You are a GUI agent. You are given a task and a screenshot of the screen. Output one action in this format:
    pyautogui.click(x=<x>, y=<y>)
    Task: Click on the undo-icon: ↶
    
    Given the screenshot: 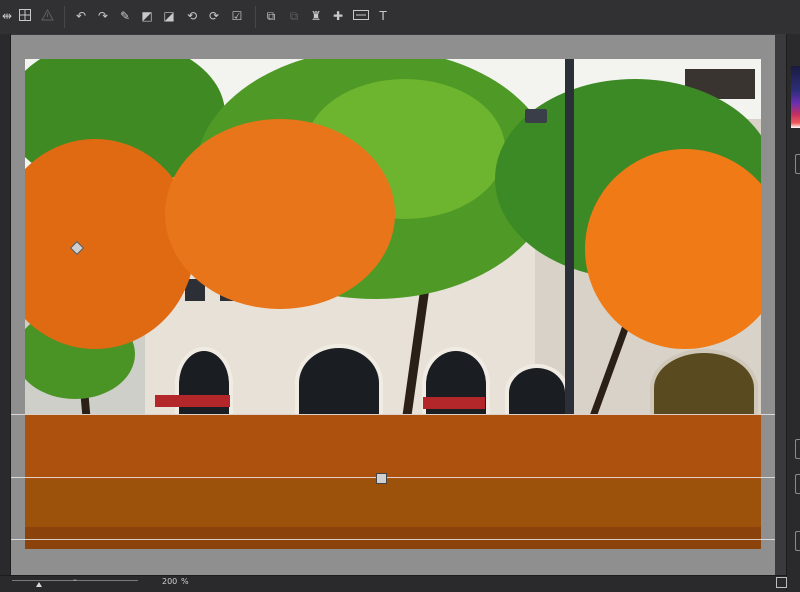 What is the action you would take?
    pyautogui.click(x=81, y=16)
    